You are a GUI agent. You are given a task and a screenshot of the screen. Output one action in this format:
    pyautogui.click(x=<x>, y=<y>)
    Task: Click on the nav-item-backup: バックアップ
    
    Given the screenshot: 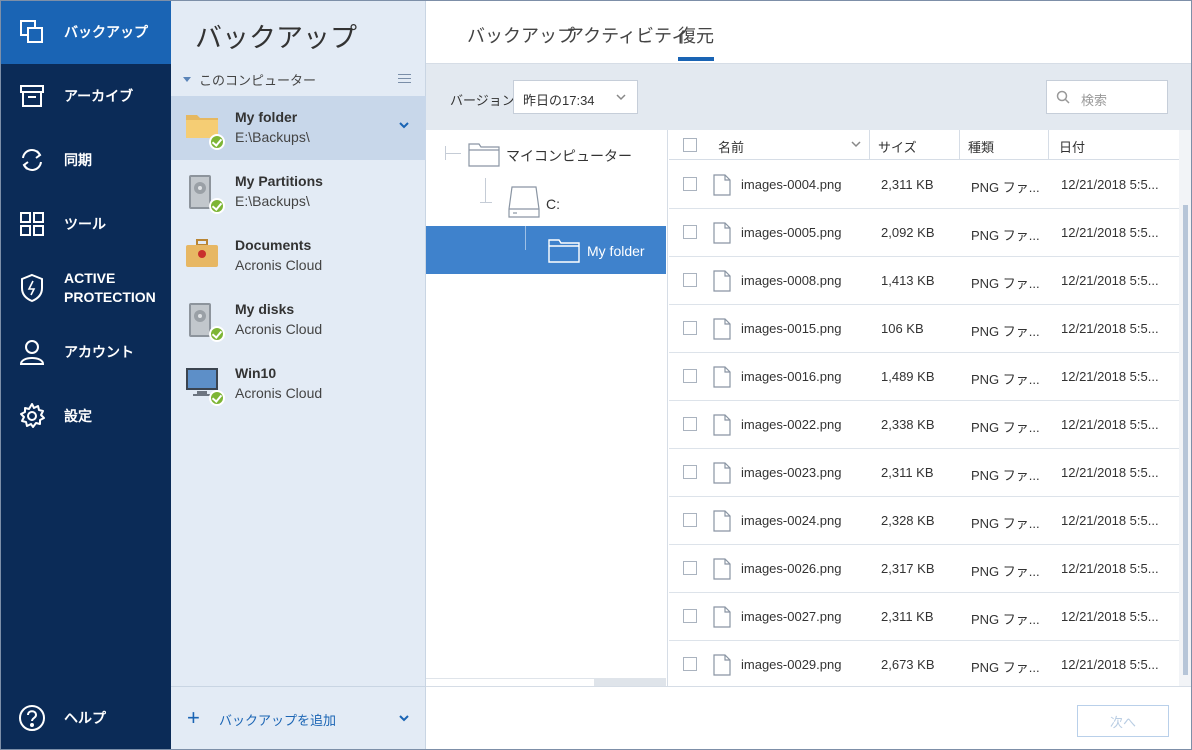 What is the action you would take?
    pyautogui.click(x=85, y=32)
    